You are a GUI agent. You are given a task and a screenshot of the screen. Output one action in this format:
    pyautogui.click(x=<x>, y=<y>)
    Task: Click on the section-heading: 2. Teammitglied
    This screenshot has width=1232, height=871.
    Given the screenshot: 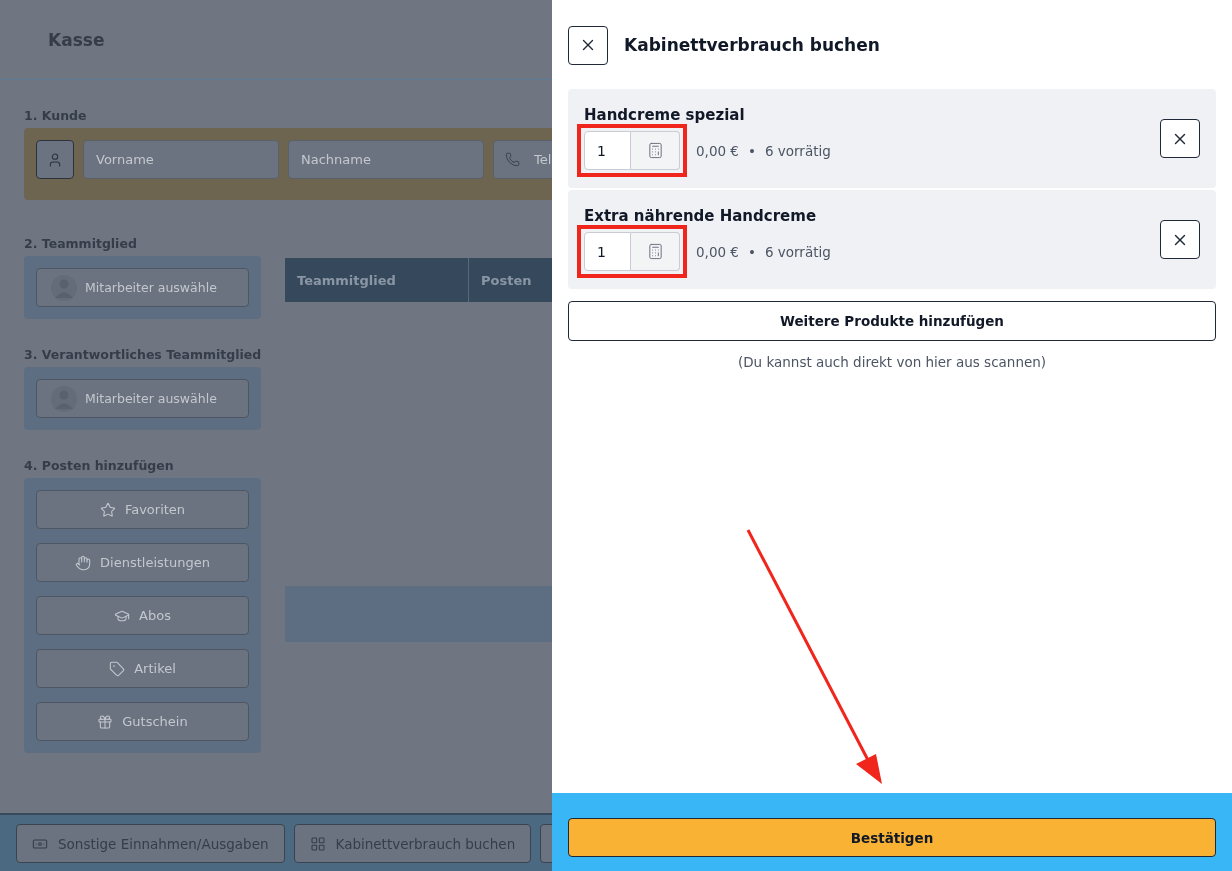 What is the action you would take?
    pyautogui.click(x=80, y=243)
    